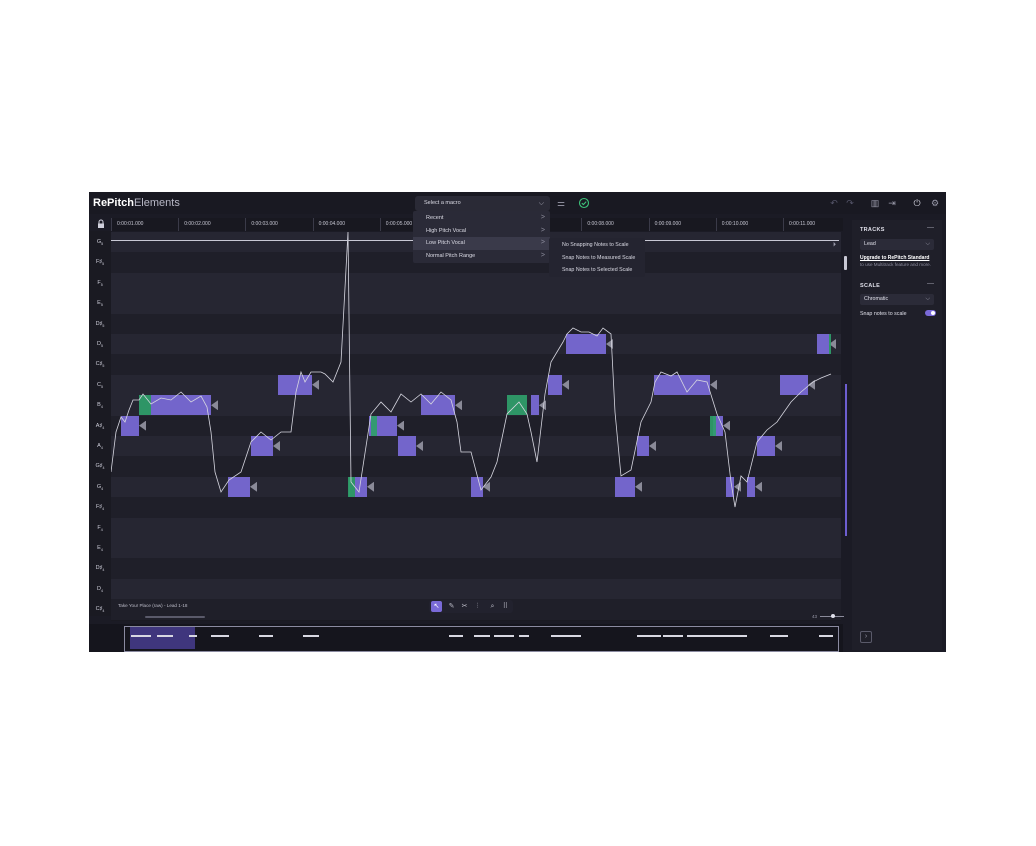 The image size is (1036, 846). What do you see at coordinates (930, 283) in the screenshot?
I see `scale-collapse-button: —` at bounding box center [930, 283].